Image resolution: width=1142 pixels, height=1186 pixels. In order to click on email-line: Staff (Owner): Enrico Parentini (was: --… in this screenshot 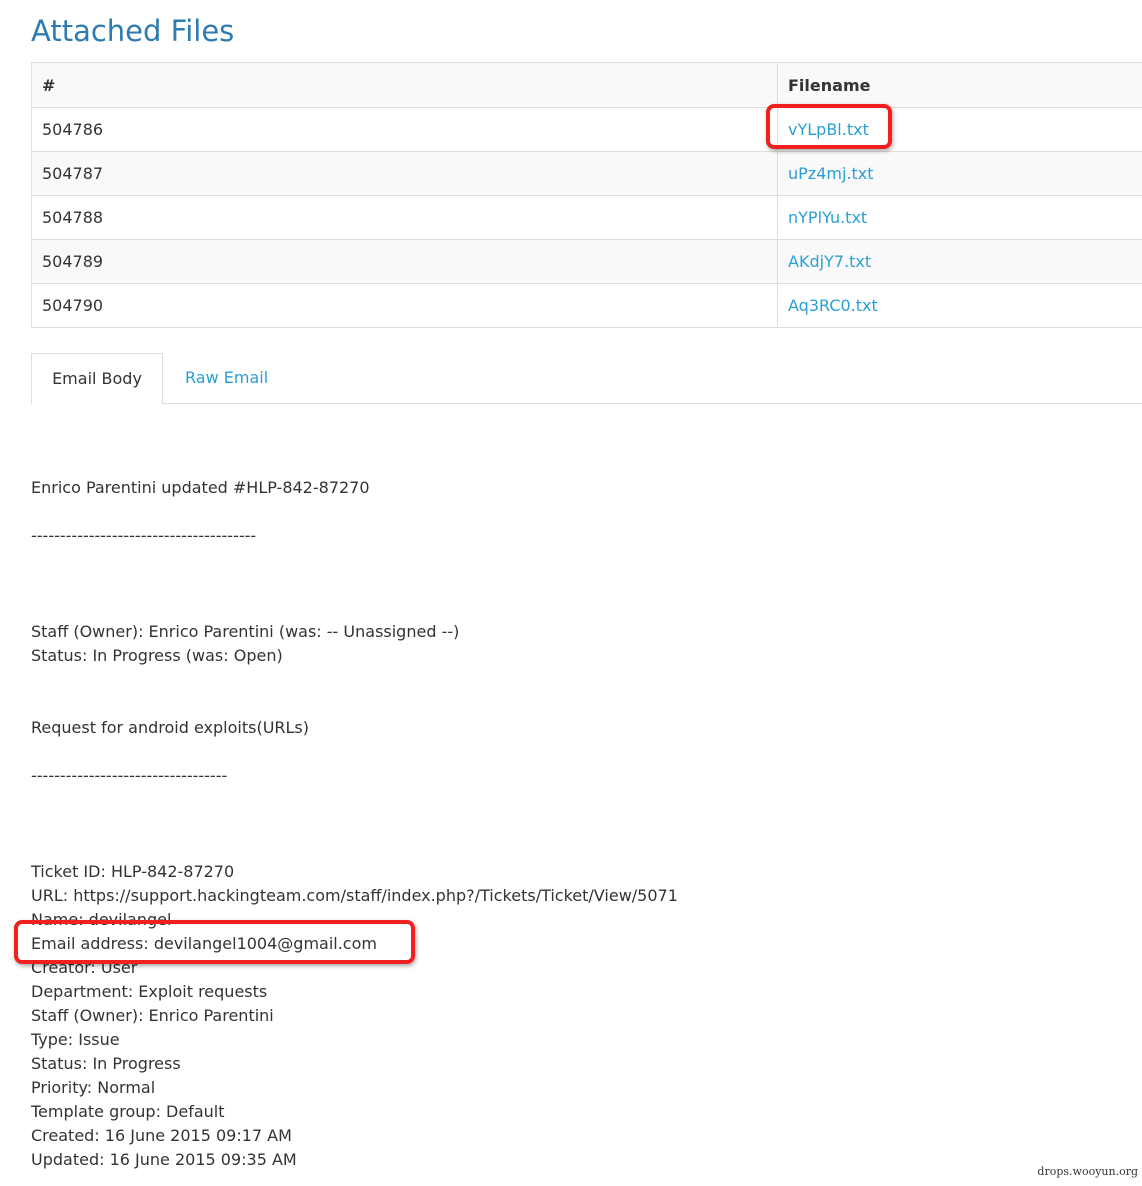, I will do `click(245, 631)`.